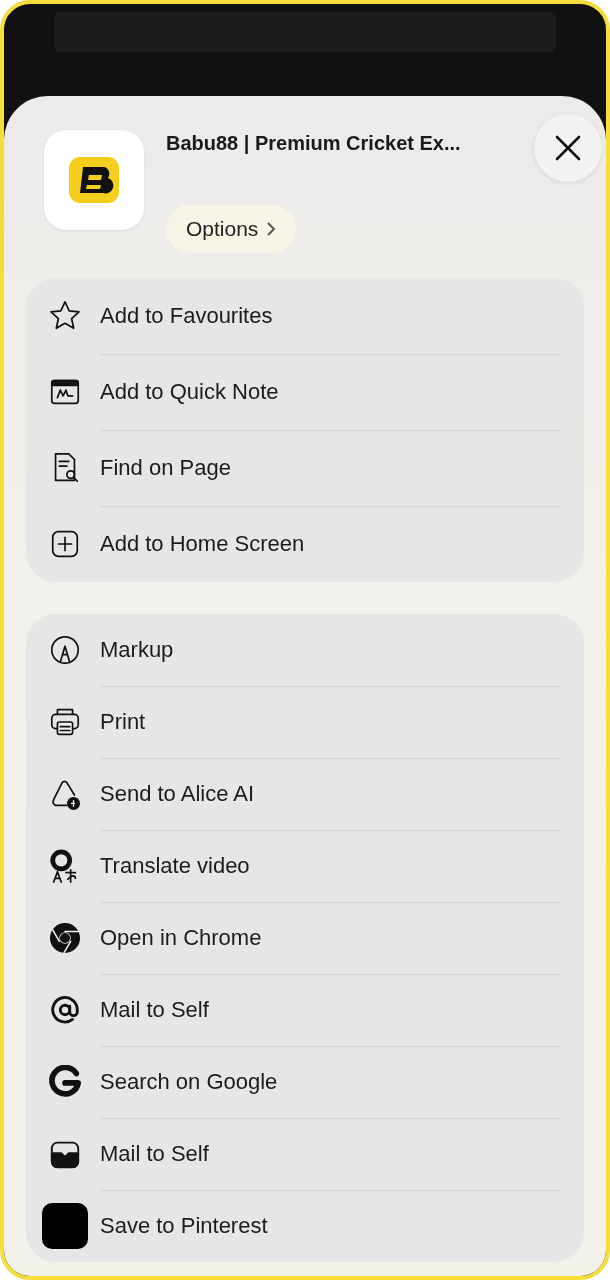 Image resolution: width=610 pixels, height=1280 pixels. Describe the element at coordinates (330, 316) in the screenshot. I see `menu-item: Add to Favourites` at that location.